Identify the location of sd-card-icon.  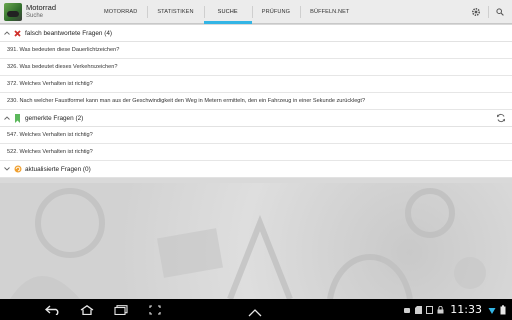
(419, 309).